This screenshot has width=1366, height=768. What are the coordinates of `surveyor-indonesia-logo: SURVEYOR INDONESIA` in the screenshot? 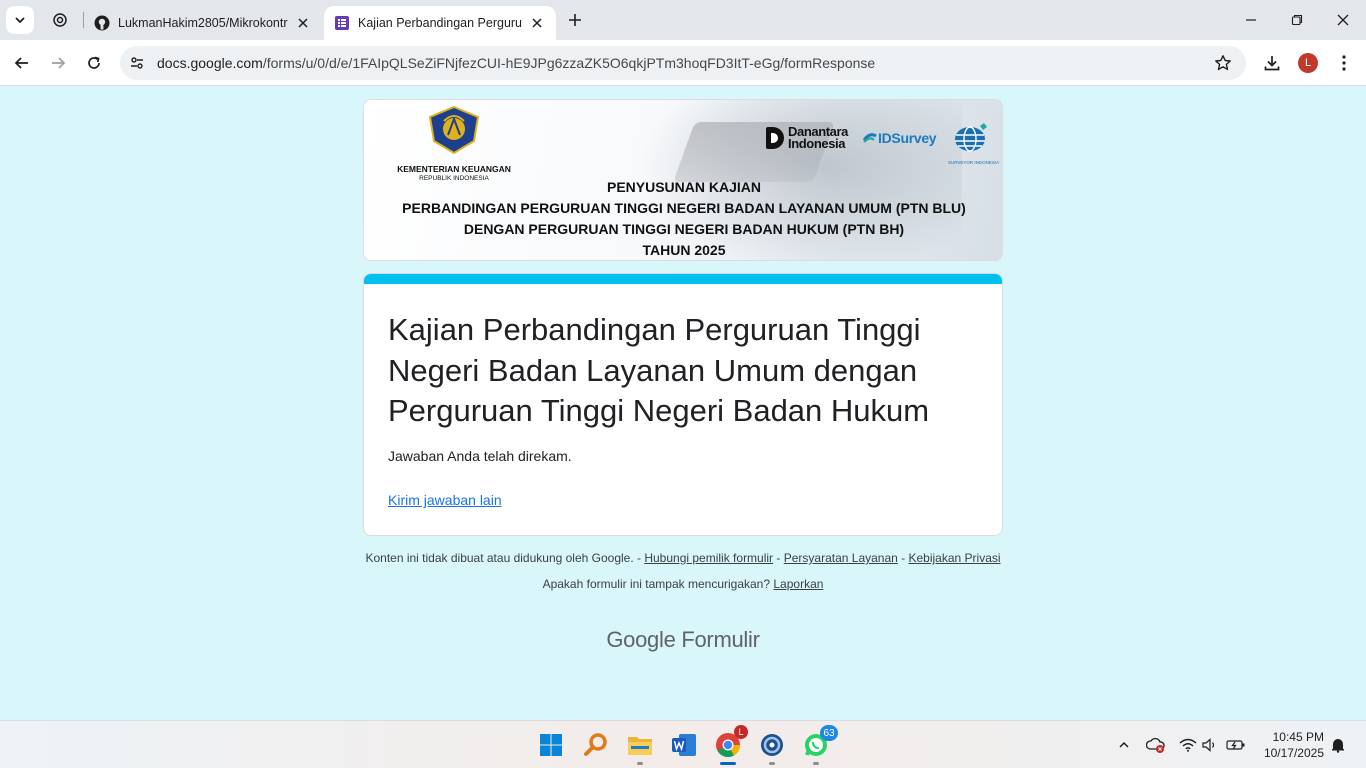 It's located at (974, 143).